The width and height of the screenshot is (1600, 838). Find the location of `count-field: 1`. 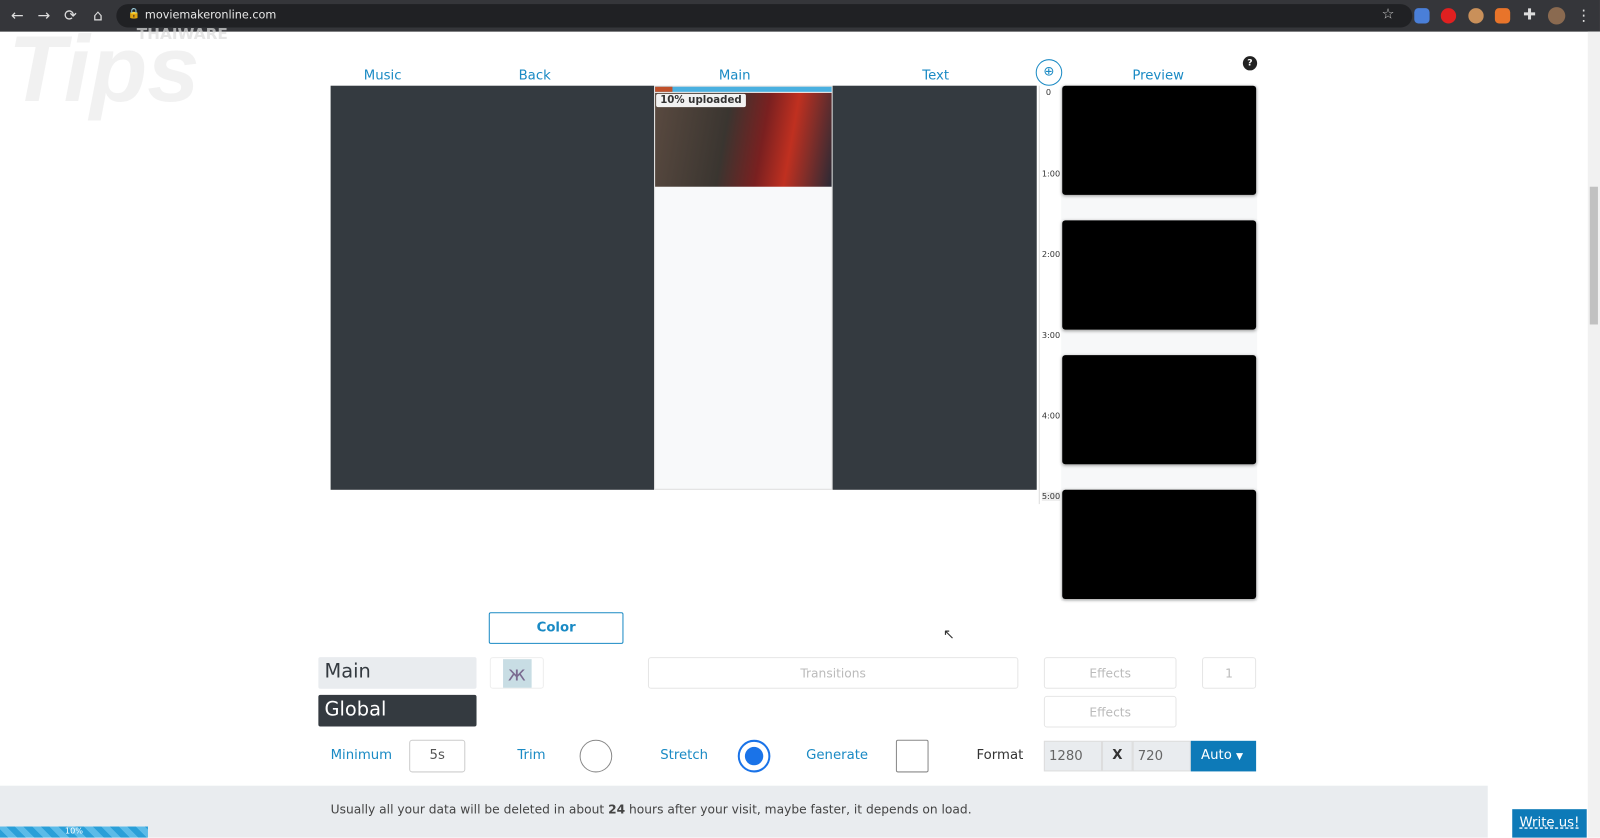

count-field: 1 is located at coordinates (1229, 673).